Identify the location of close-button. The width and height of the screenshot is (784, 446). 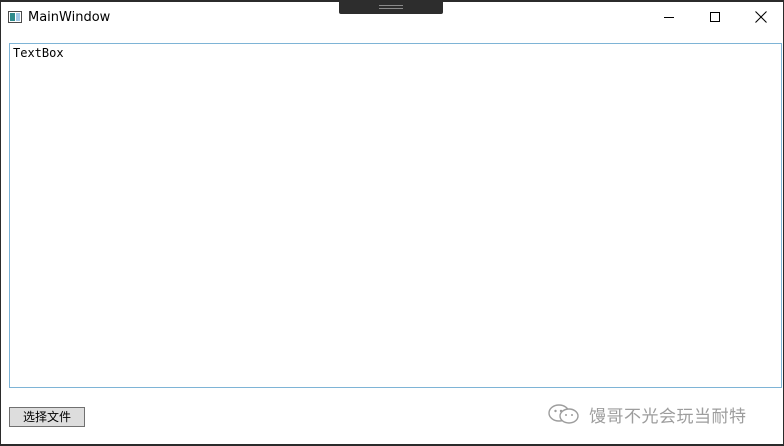
(761, 17).